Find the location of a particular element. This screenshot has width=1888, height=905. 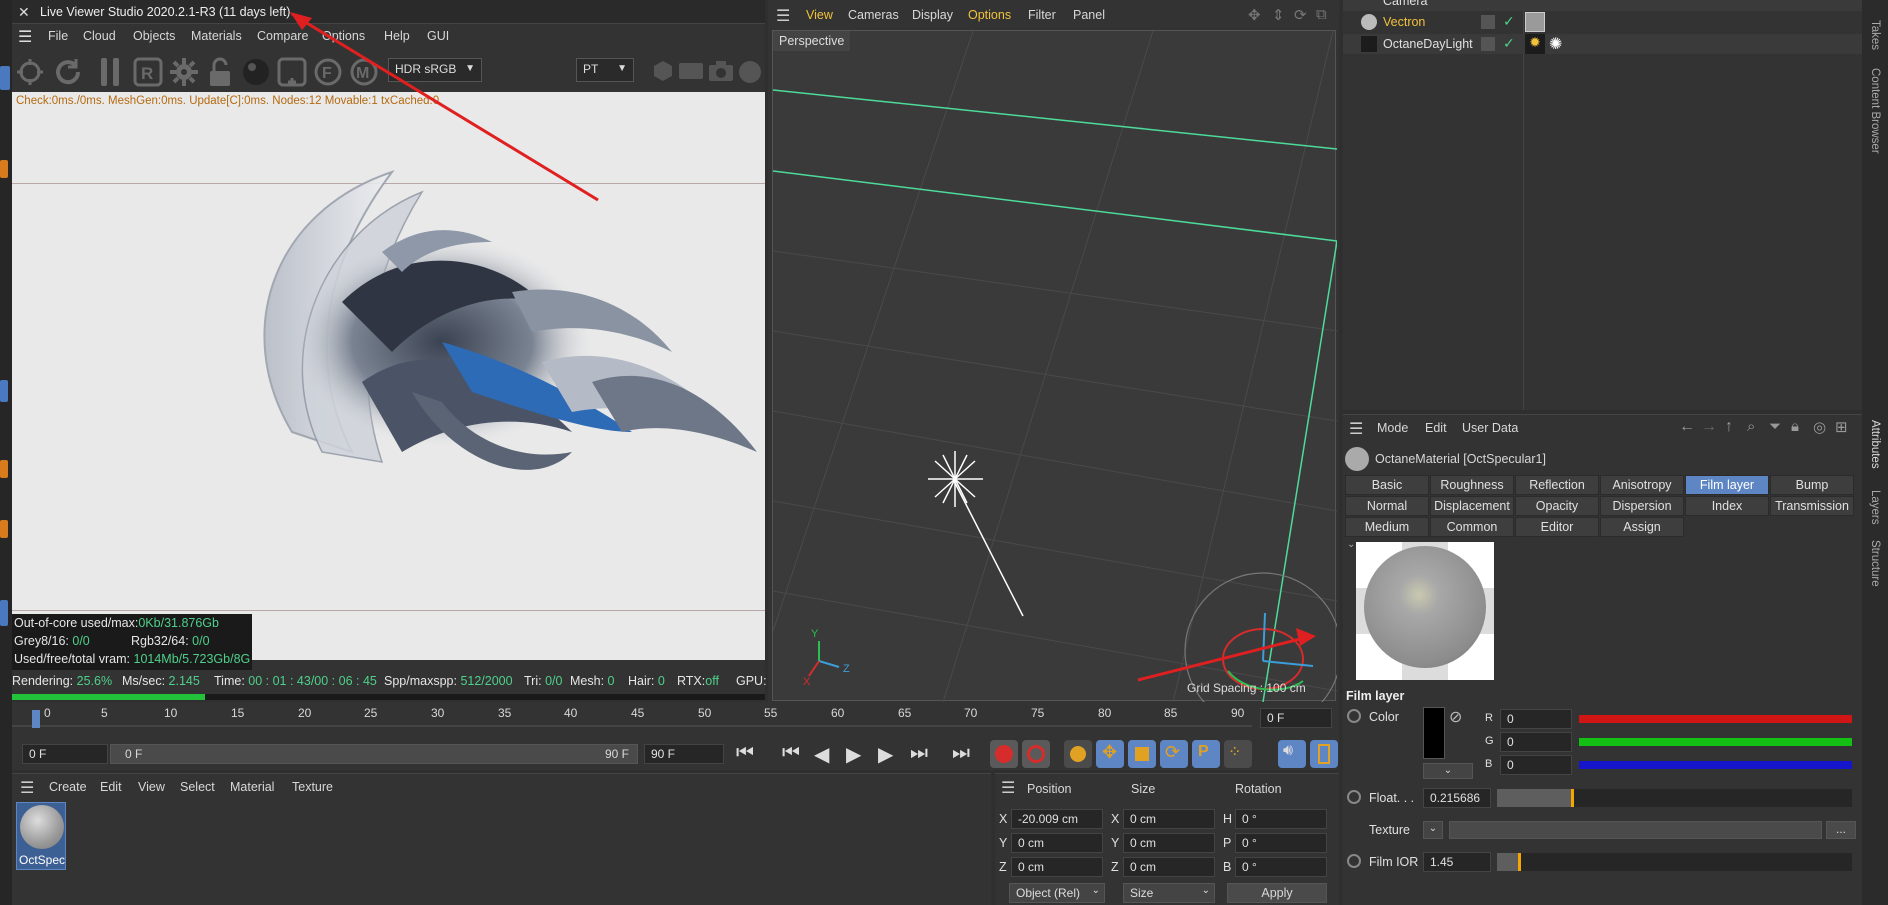

menu-options: Options is located at coordinates (343, 36).